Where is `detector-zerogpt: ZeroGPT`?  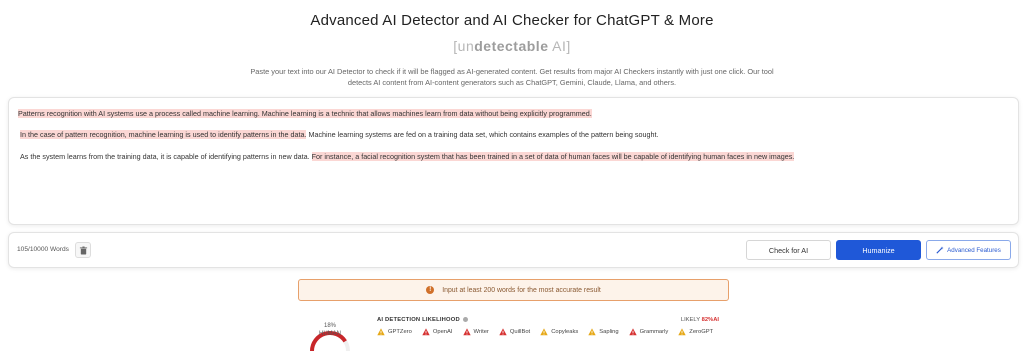
detector-zerogpt: ZeroGPT is located at coordinates (695, 332).